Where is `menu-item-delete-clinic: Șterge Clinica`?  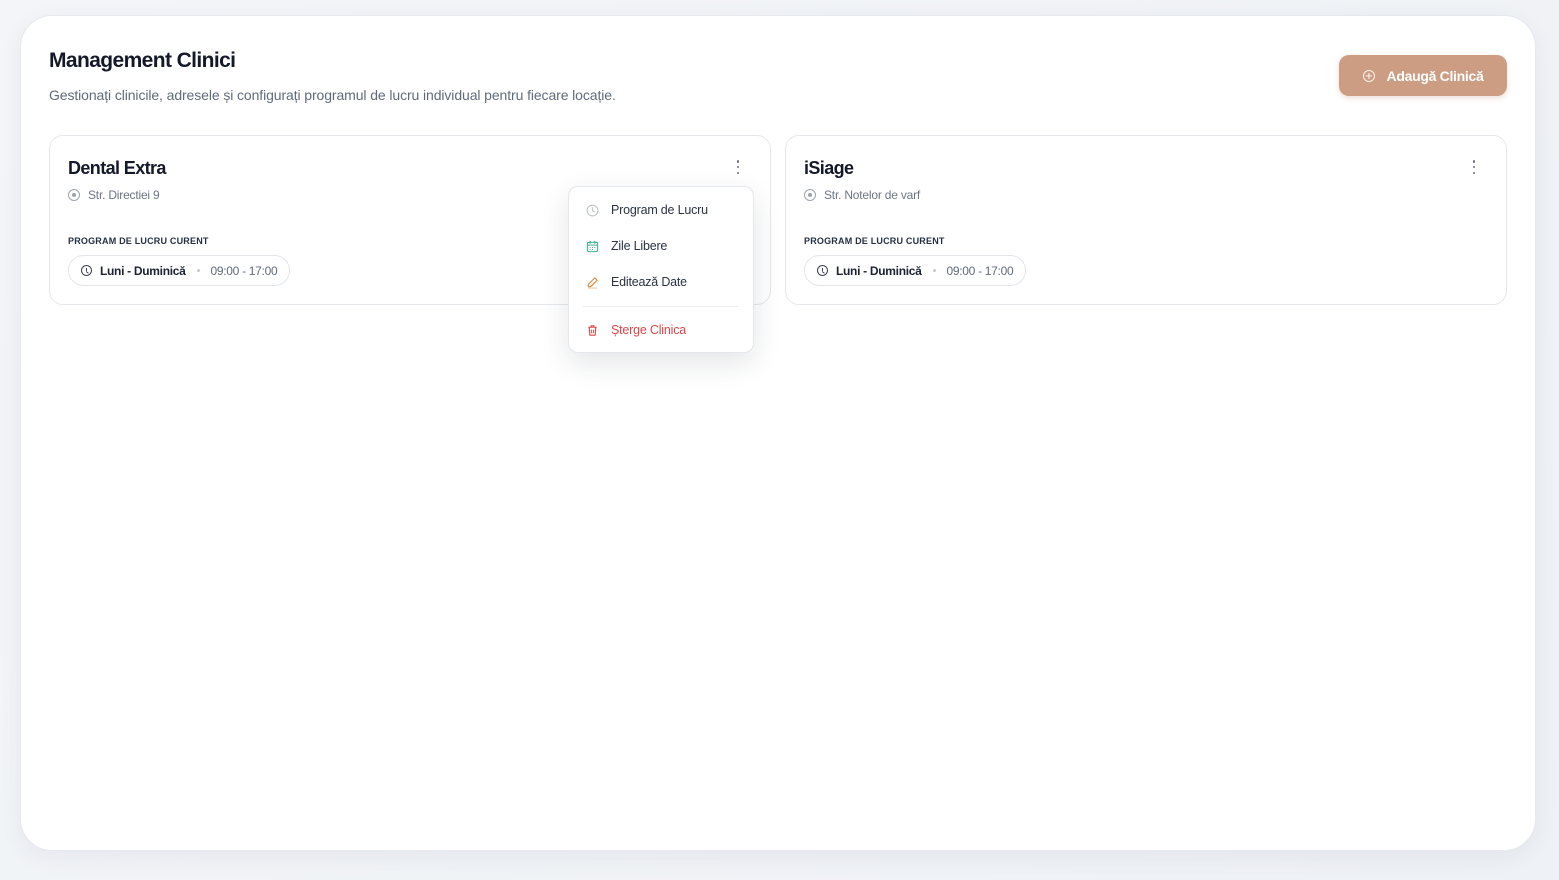 menu-item-delete-clinic: Șterge Clinica is located at coordinates (635, 330).